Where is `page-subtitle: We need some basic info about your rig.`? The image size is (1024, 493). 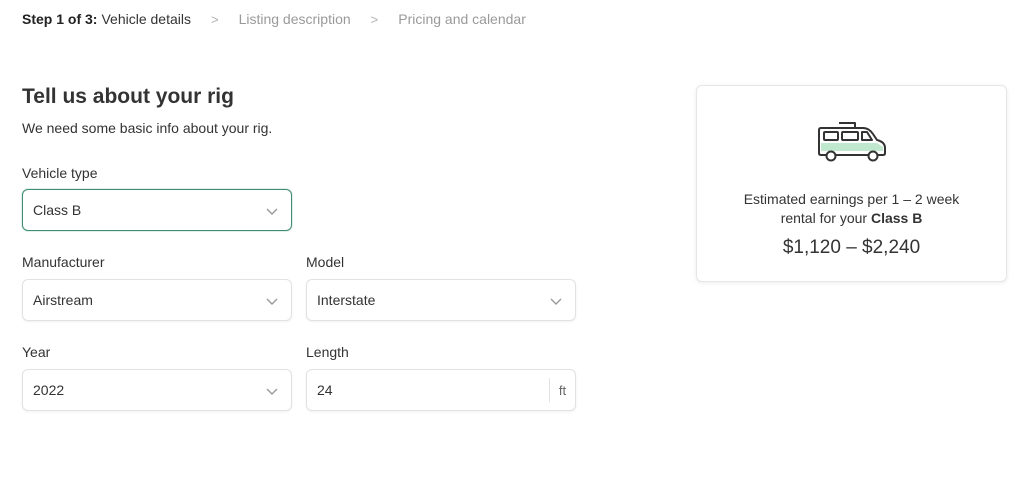
page-subtitle: We need some basic info about your rig. is located at coordinates (147, 128).